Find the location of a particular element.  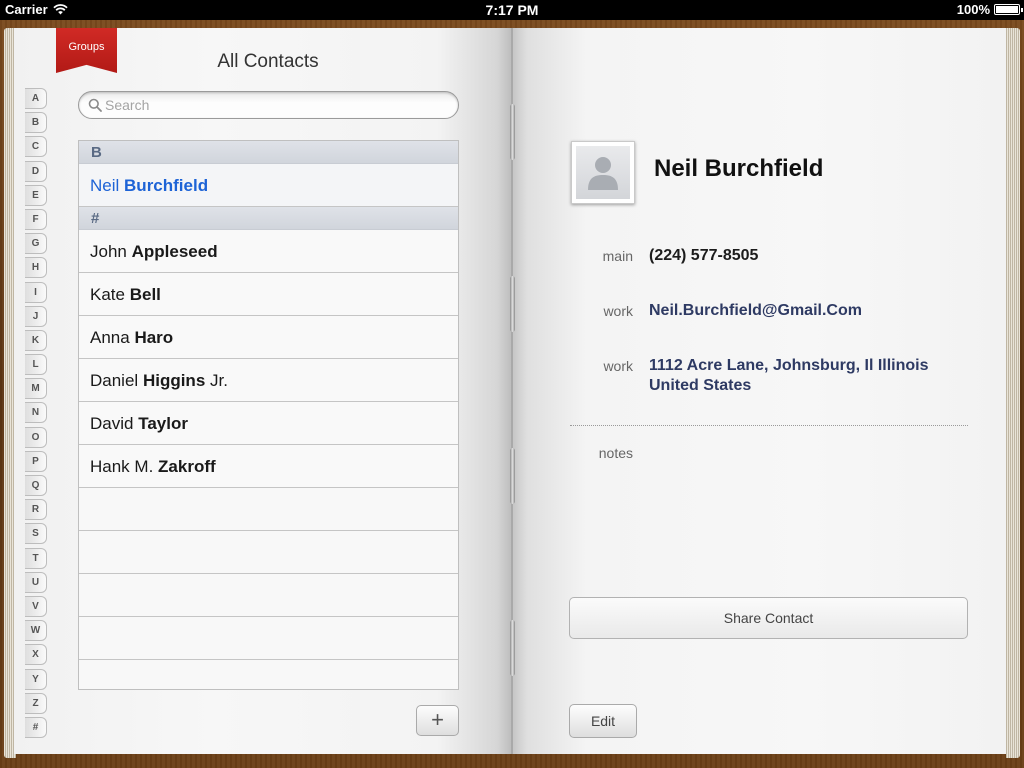

contact-last-name: Appleseed is located at coordinates (174, 251).